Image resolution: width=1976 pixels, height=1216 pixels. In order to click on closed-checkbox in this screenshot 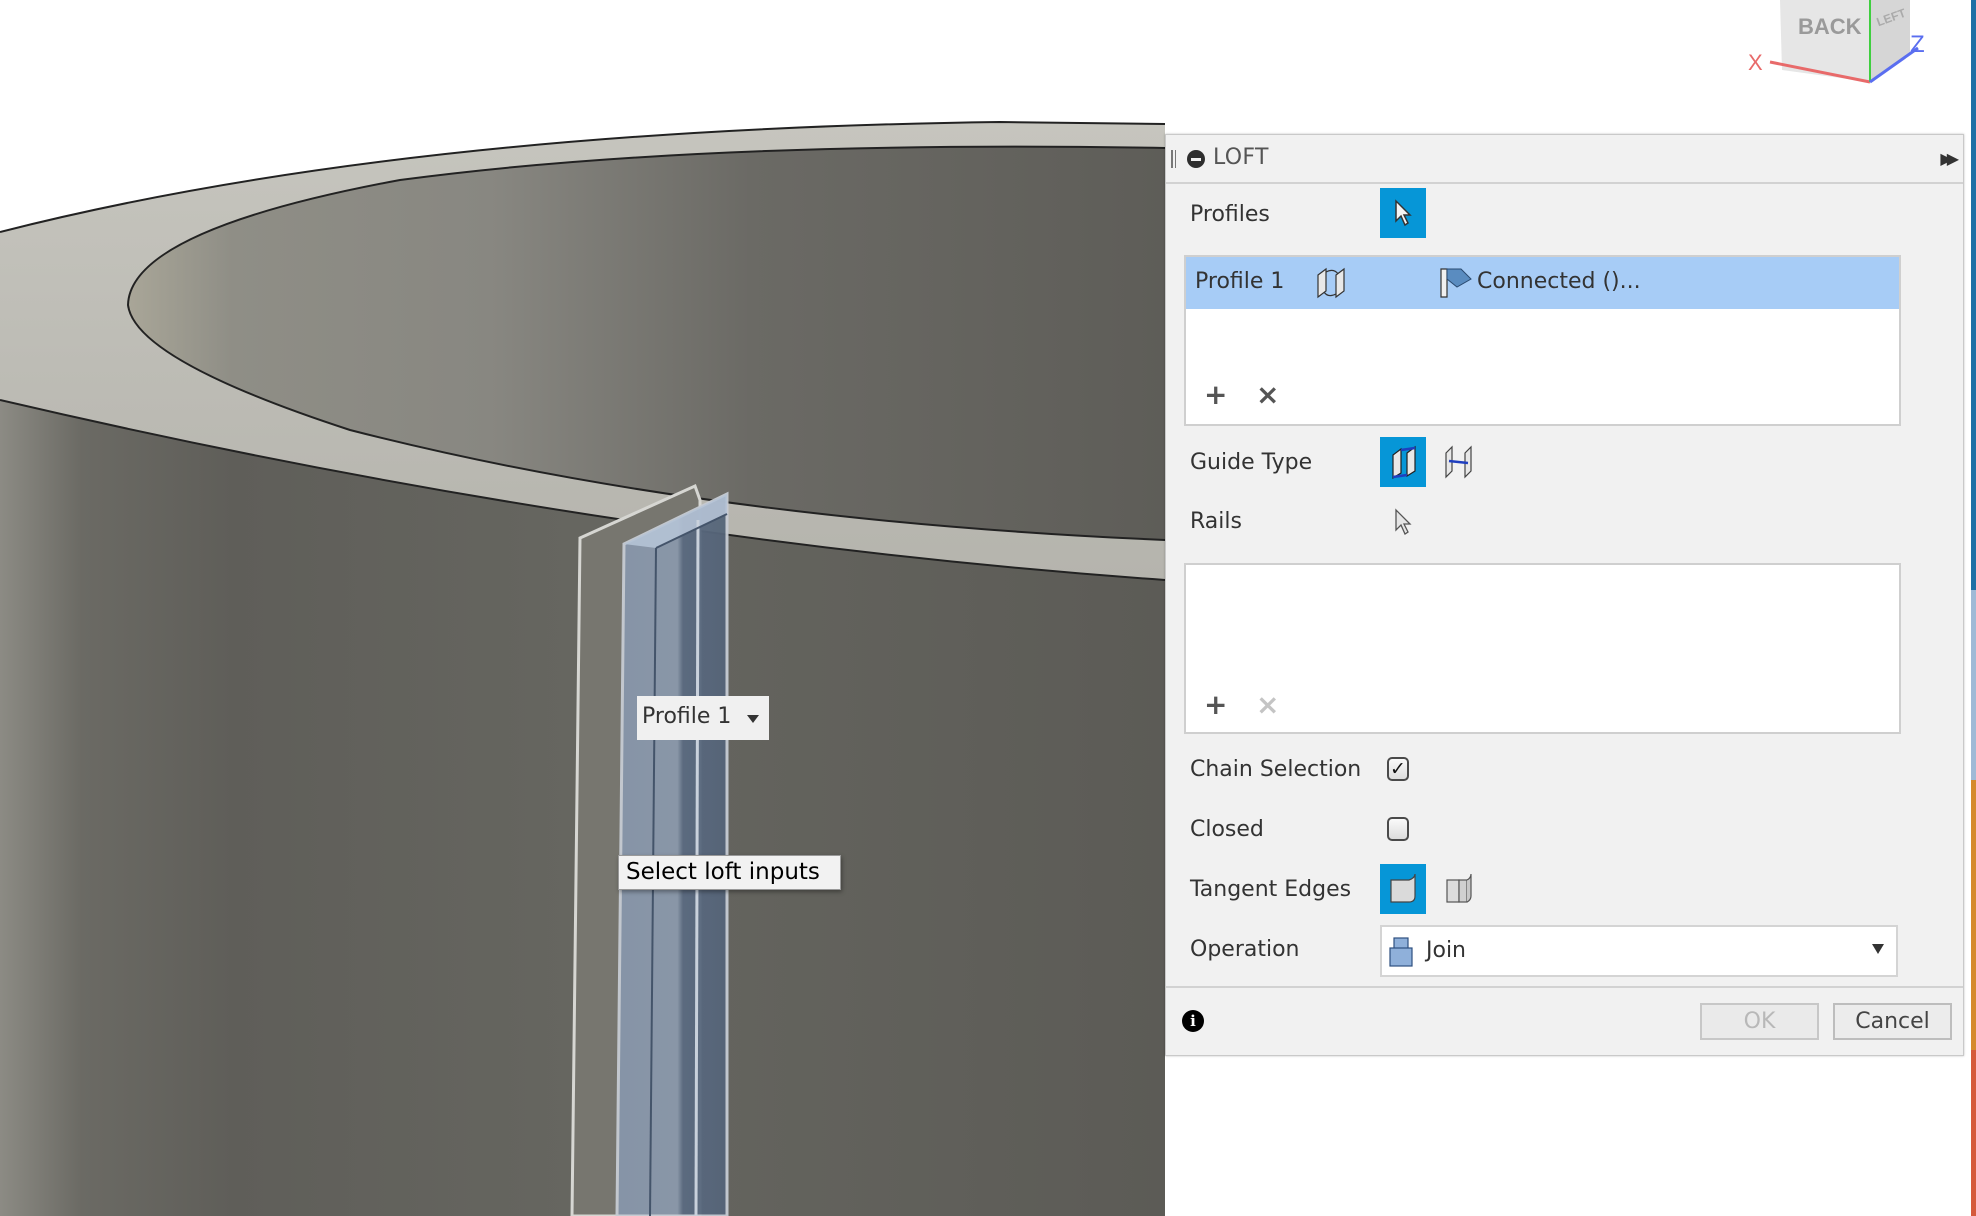, I will do `click(1398, 829)`.